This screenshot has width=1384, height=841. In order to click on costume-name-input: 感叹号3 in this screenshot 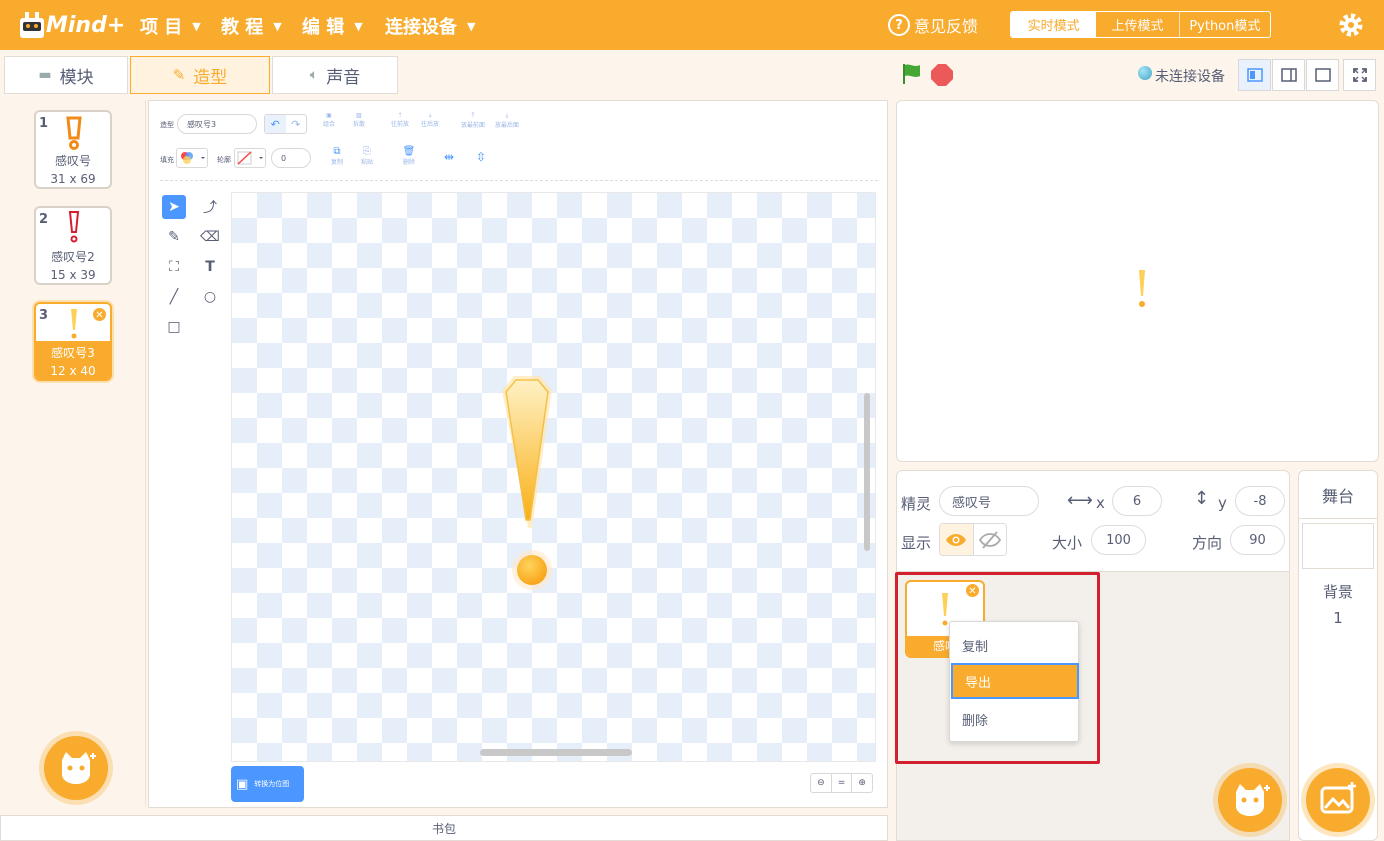, I will do `click(217, 124)`.